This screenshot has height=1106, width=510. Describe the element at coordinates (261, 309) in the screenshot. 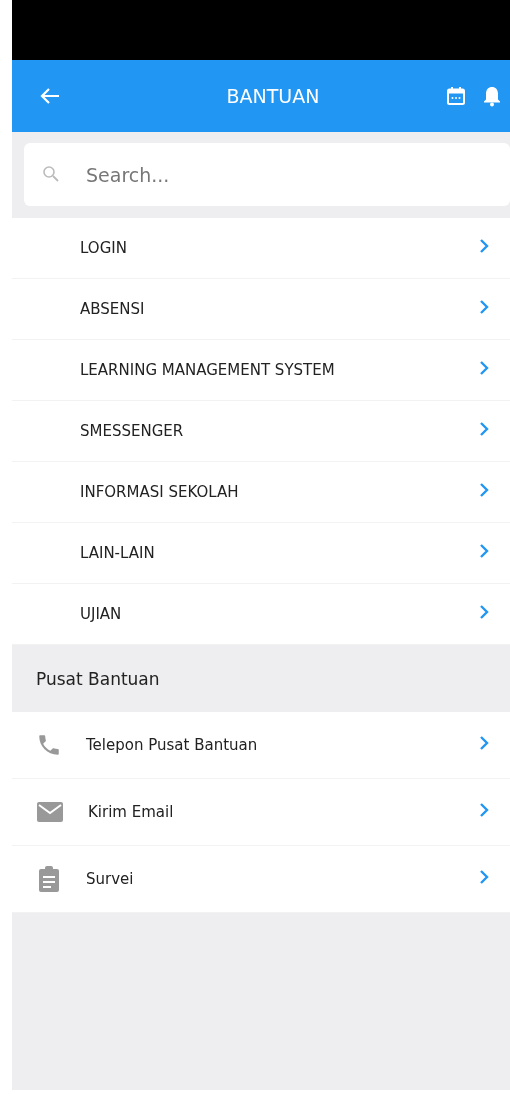

I see `topic-item: ABSENSI` at that location.